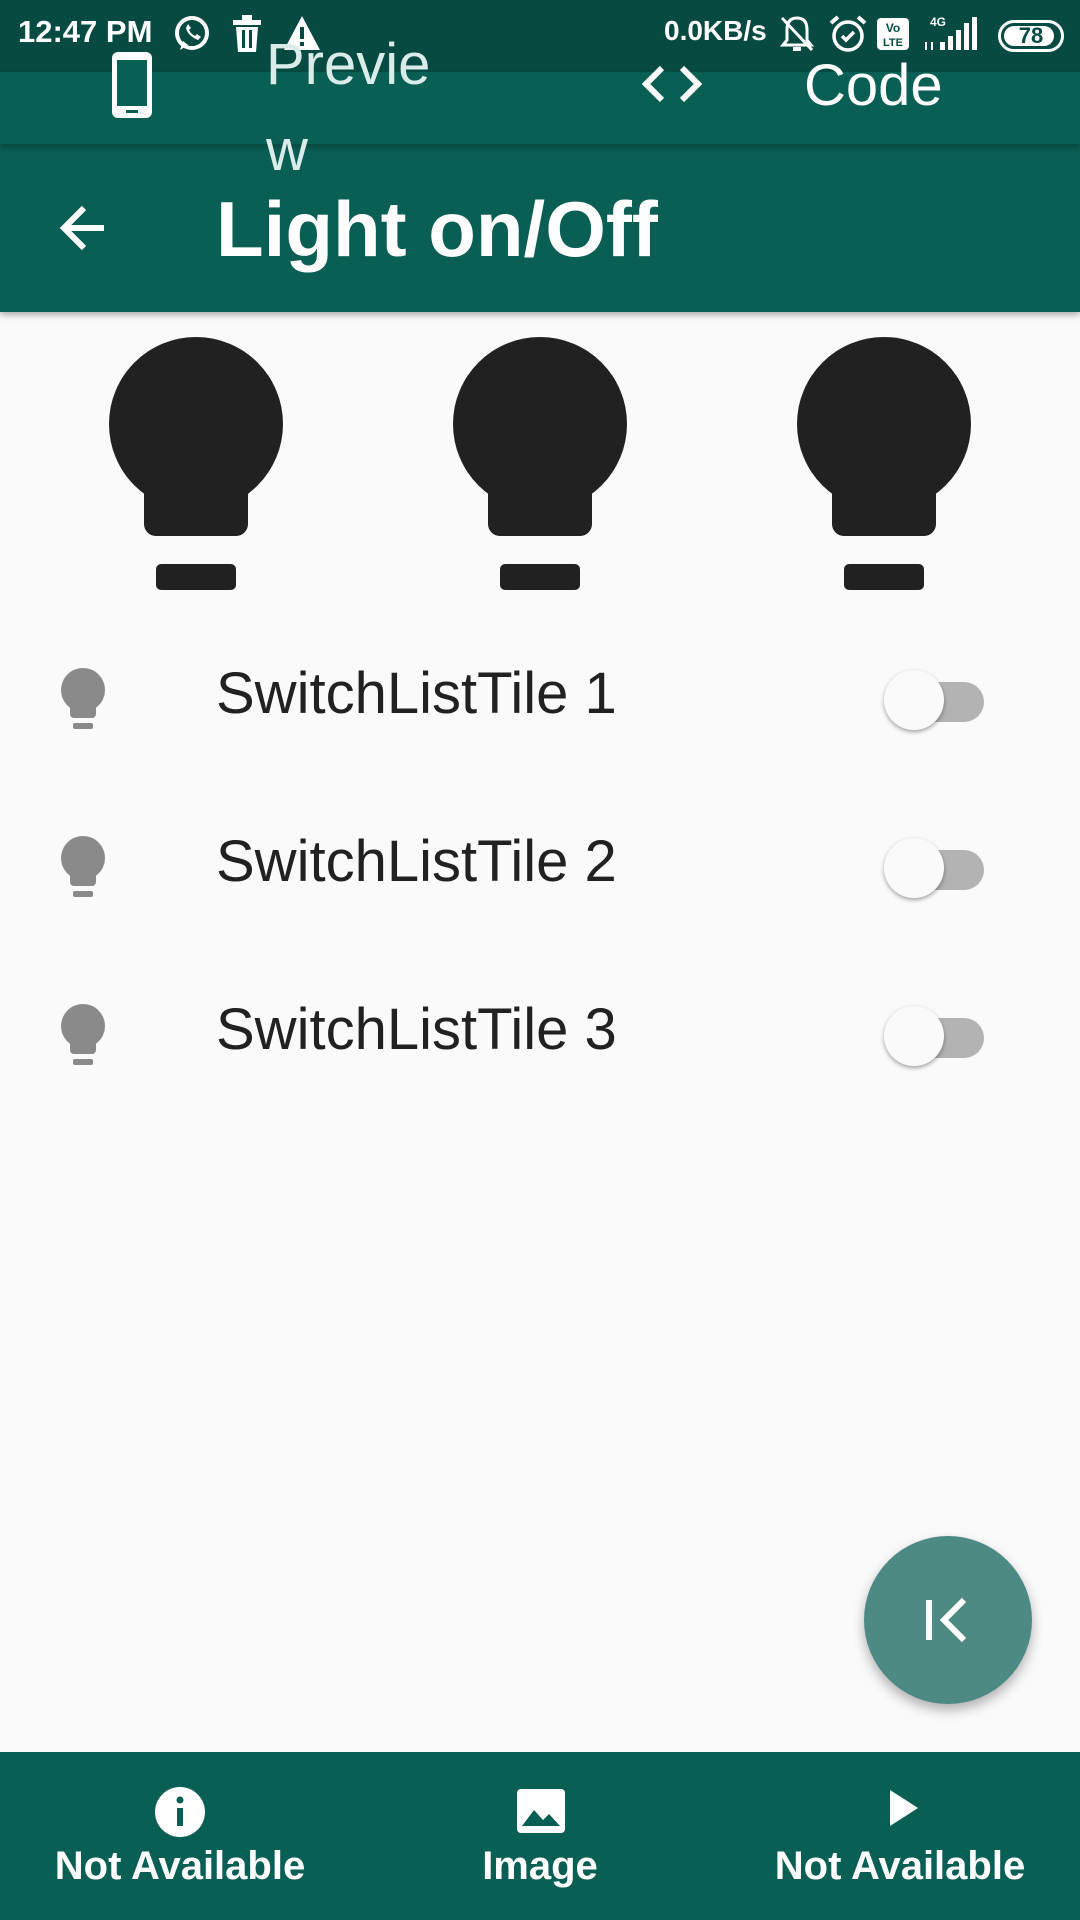 Image resolution: width=1080 pixels, height=1920 pixels. I want to click on whatsapp-icon, so click(192, 36).